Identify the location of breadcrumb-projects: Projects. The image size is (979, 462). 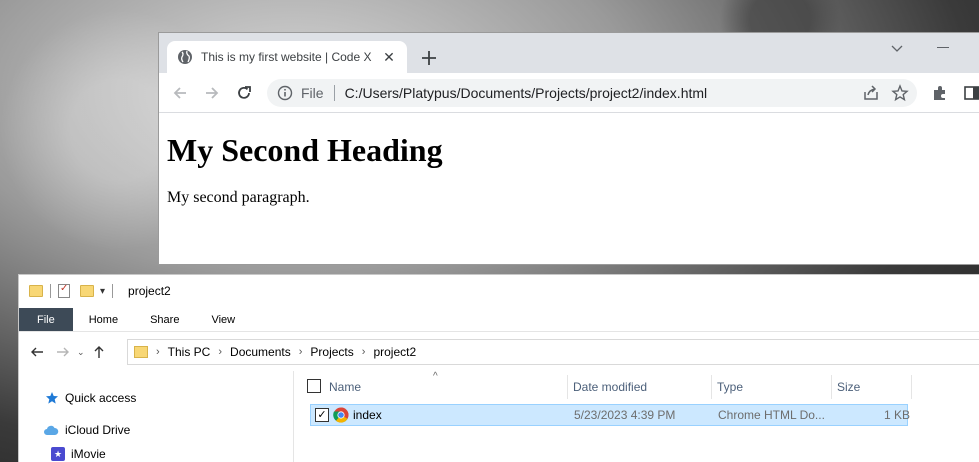
(331, 352).